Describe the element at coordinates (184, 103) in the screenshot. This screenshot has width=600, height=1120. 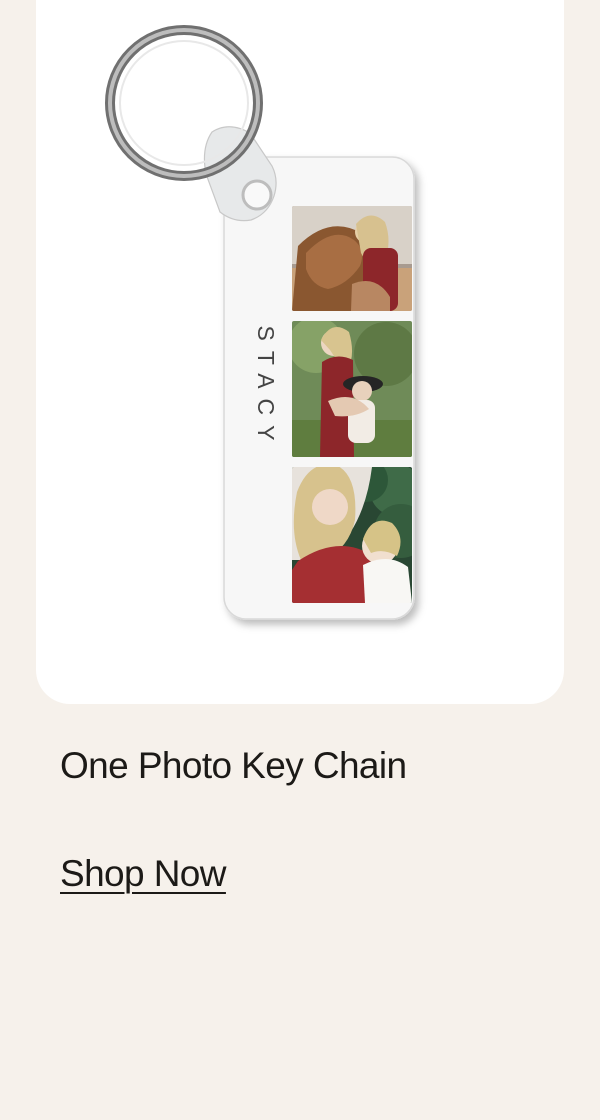
I see `keyring-icon` at that location.